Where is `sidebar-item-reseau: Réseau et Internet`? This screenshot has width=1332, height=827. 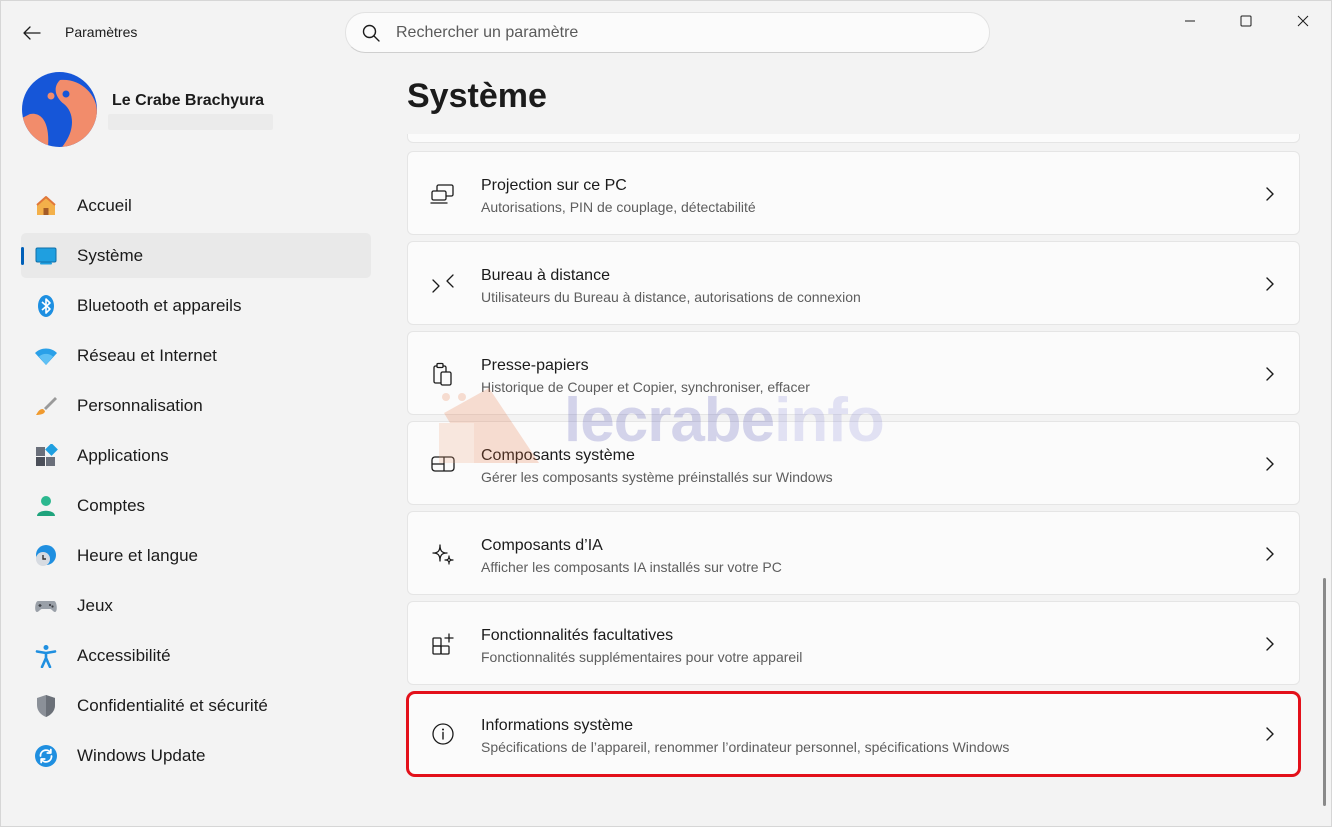
sidebar-item-reseau: Réseau et Internet is located at coordinates (196, 355).